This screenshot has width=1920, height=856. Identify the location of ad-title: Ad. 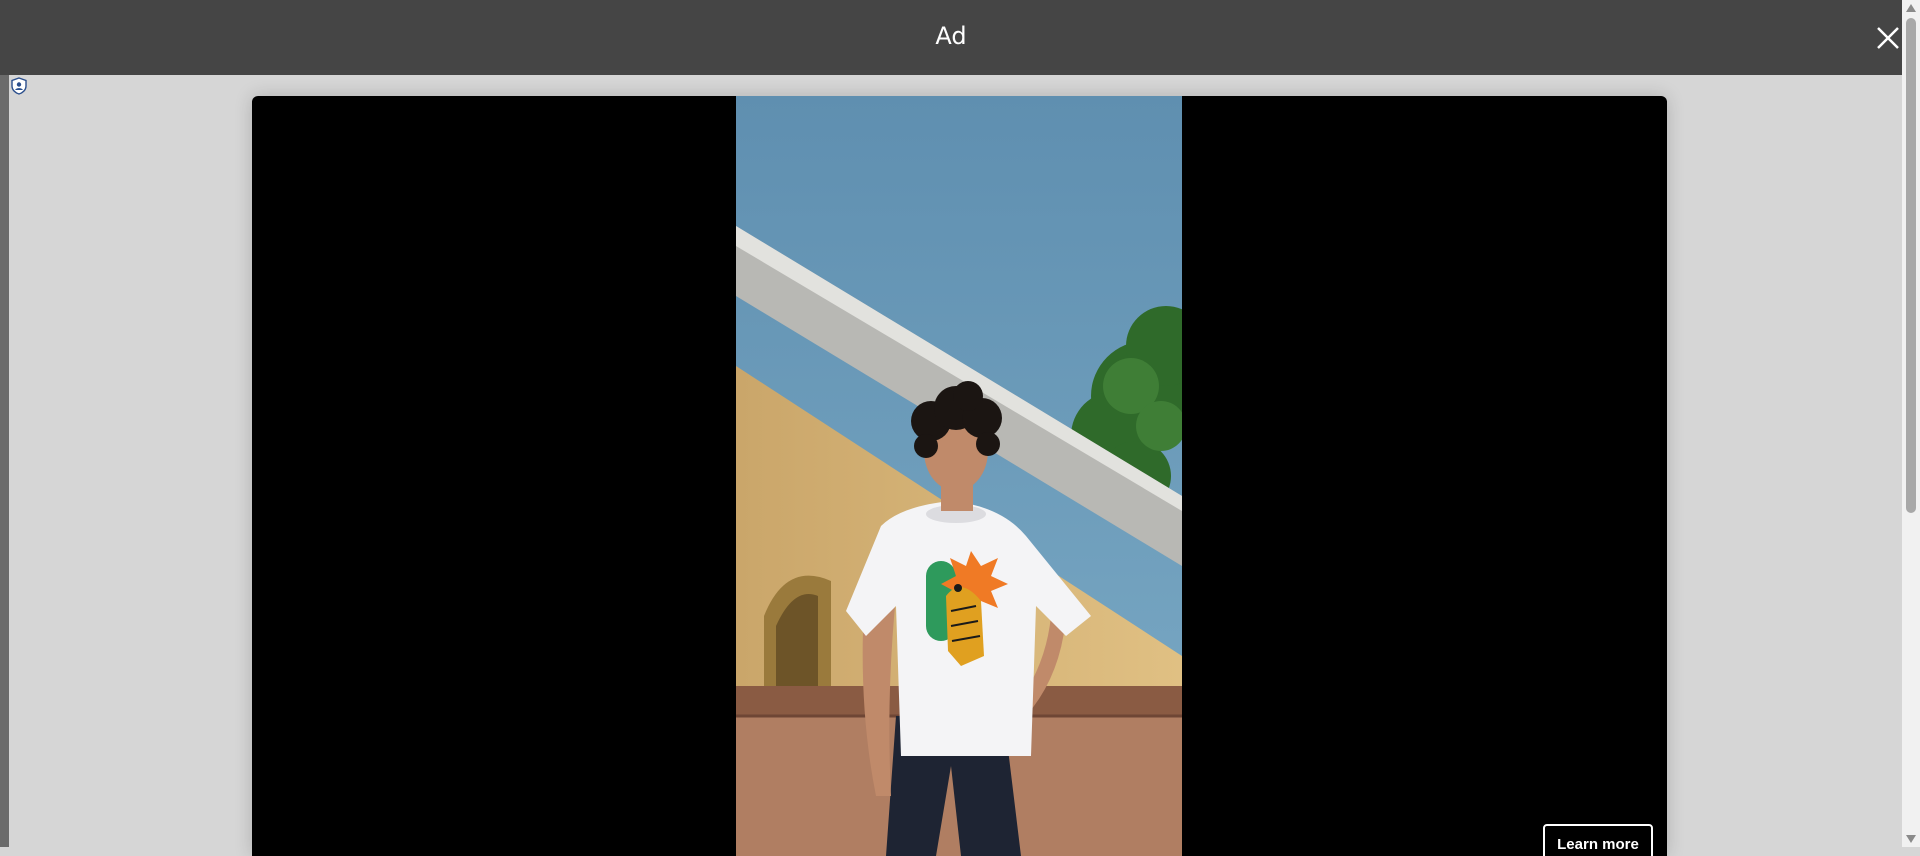
(951, 36).